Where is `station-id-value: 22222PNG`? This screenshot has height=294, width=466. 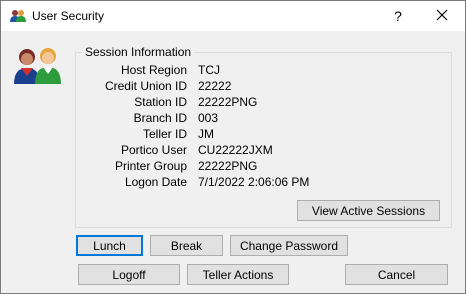 station-id-value: 22222PNG is located at coordinates (228, 102).